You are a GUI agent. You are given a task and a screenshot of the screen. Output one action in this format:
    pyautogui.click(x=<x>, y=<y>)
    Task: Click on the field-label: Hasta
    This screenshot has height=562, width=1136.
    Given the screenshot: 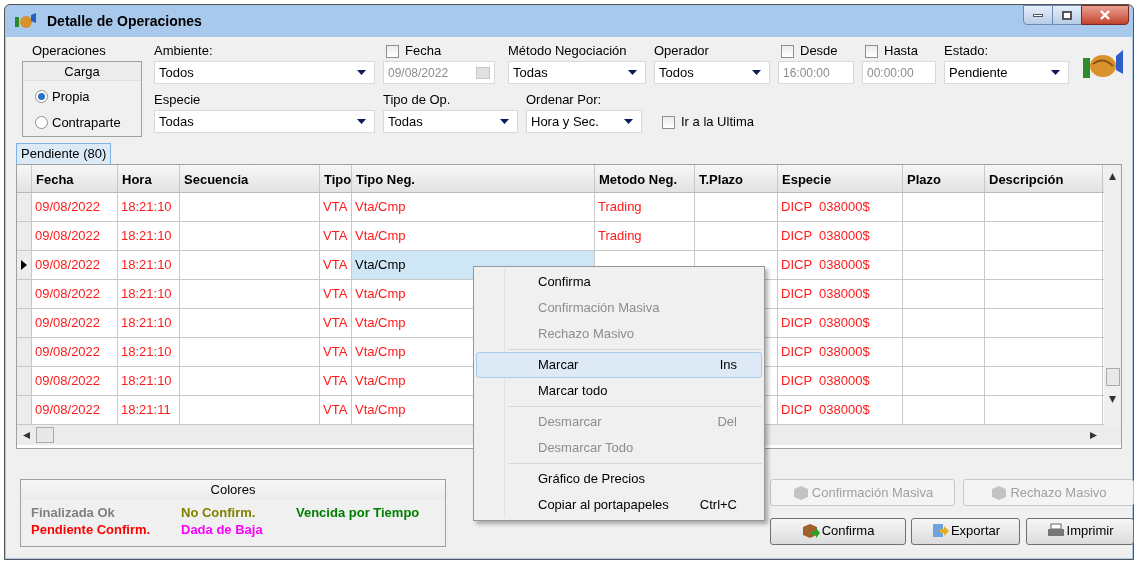 What is the action you would take?
    pyautogui.click(x=901, y=51)
    